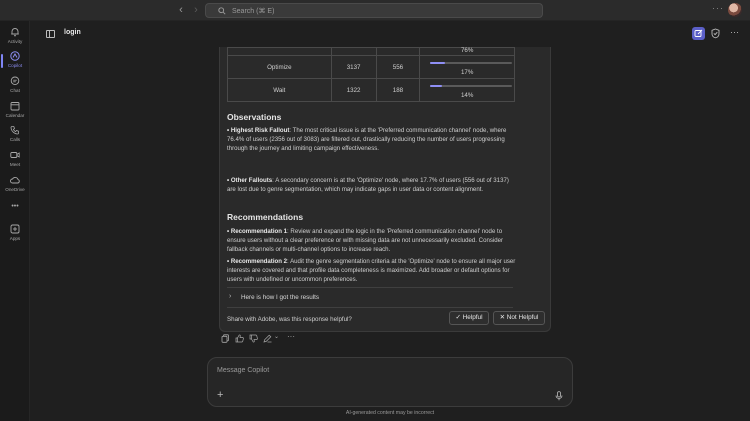 This screenshot has height=421, width=750. What do you see at coordinates (15, 106) in the screenshot?
I see `calendar-icon` at bounding box center [15, 106].